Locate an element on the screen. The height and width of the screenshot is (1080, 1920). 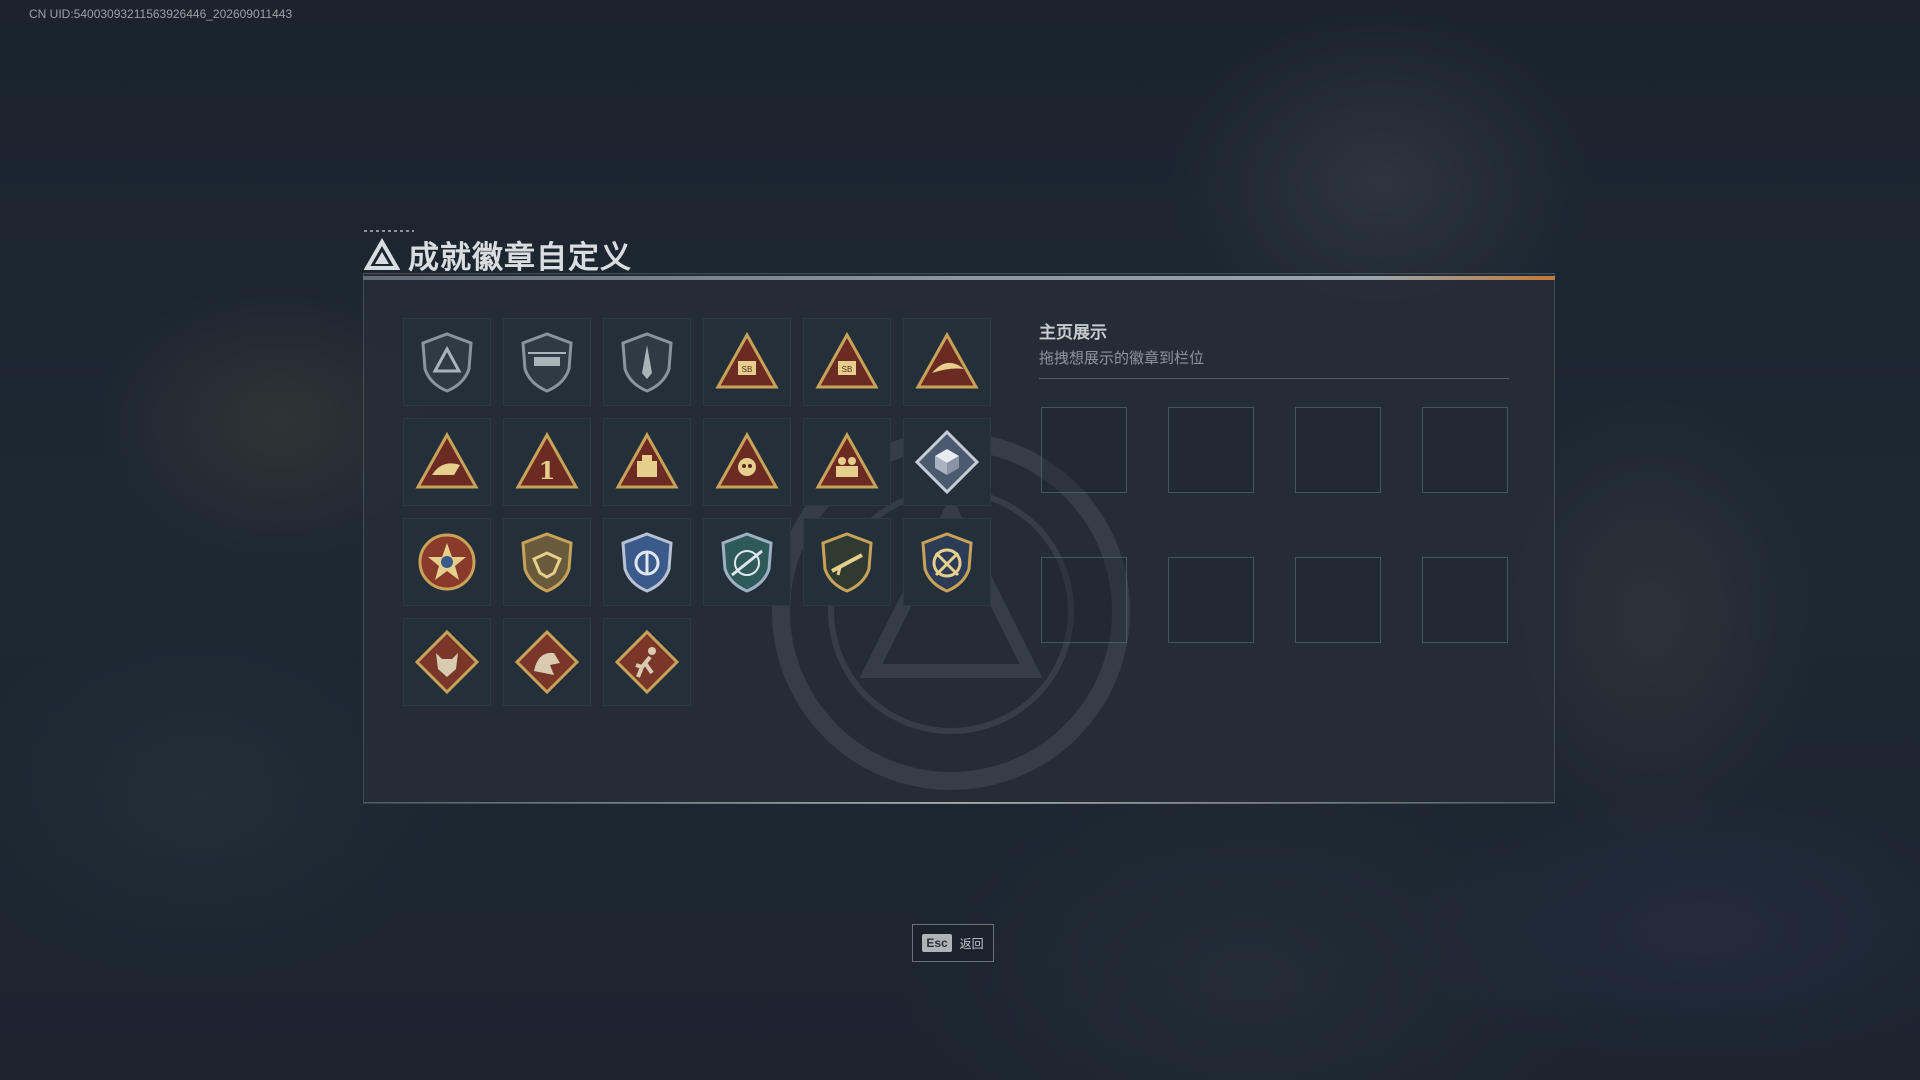
uid-label: CN UID:54003093211563926446_202609011443 is located at coordinates (161, 14).